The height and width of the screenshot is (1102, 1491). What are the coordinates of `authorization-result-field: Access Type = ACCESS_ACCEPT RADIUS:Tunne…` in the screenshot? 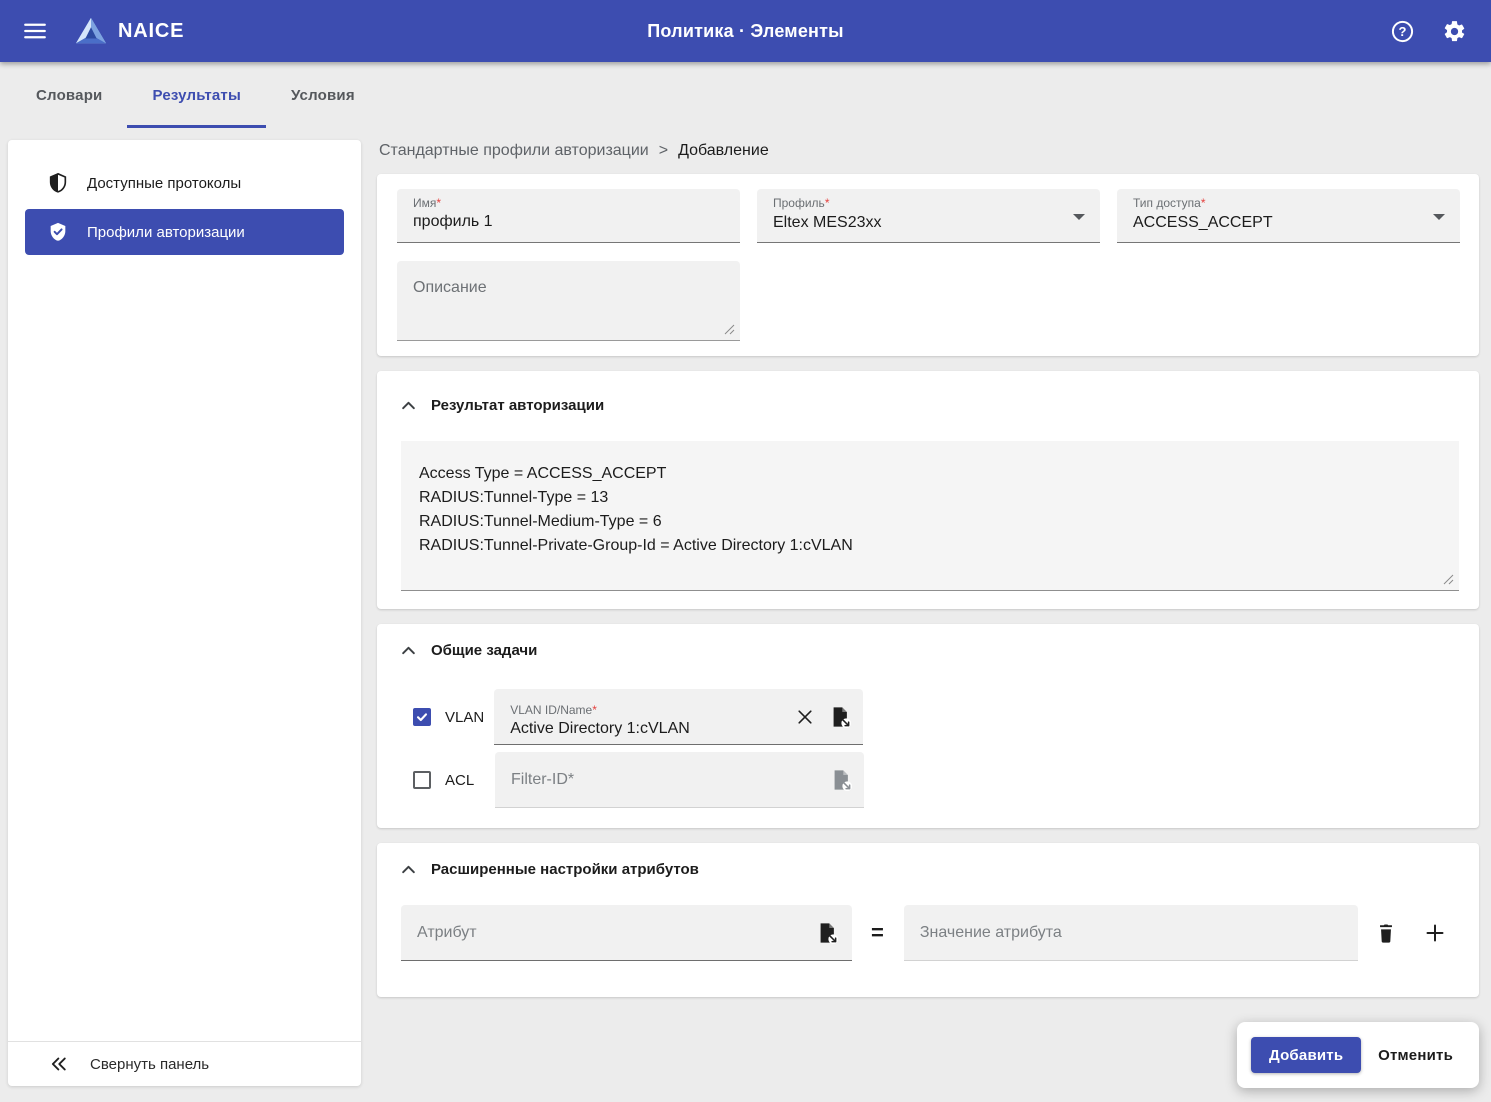 It's located at (930, 516).